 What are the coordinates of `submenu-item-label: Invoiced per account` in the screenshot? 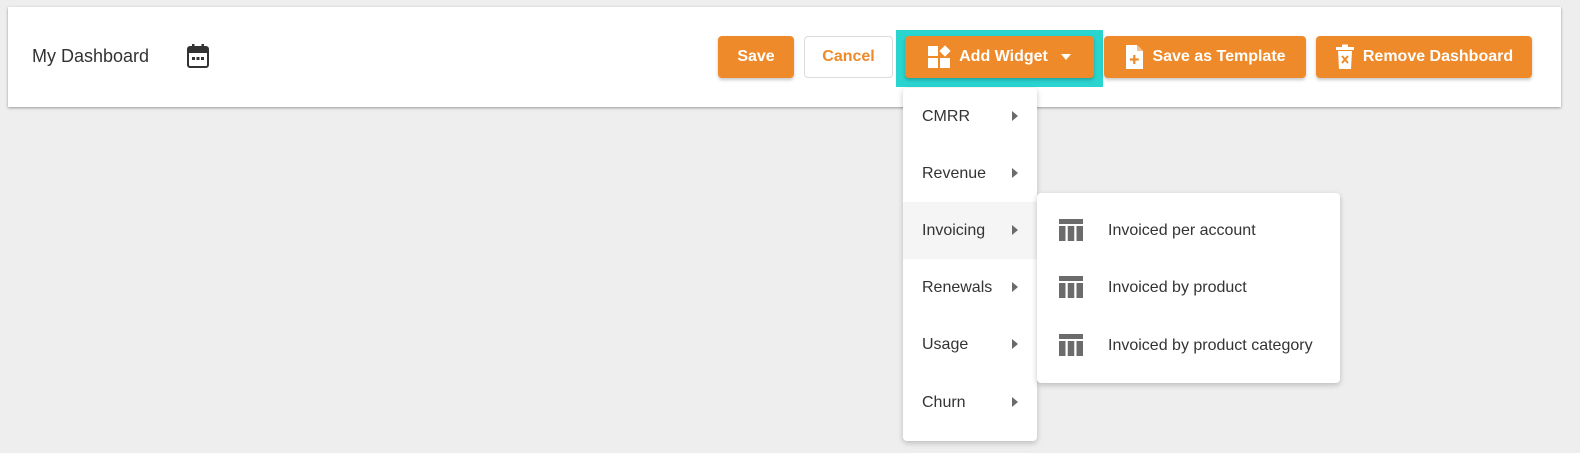 It's located at (1182, 230).